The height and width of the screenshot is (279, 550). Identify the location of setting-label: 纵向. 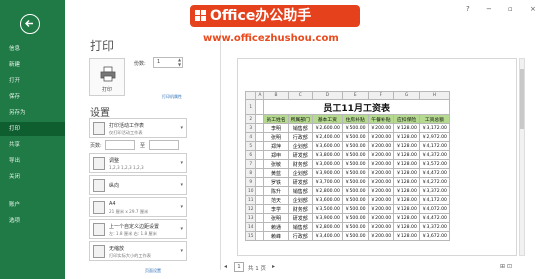
(114, 186).